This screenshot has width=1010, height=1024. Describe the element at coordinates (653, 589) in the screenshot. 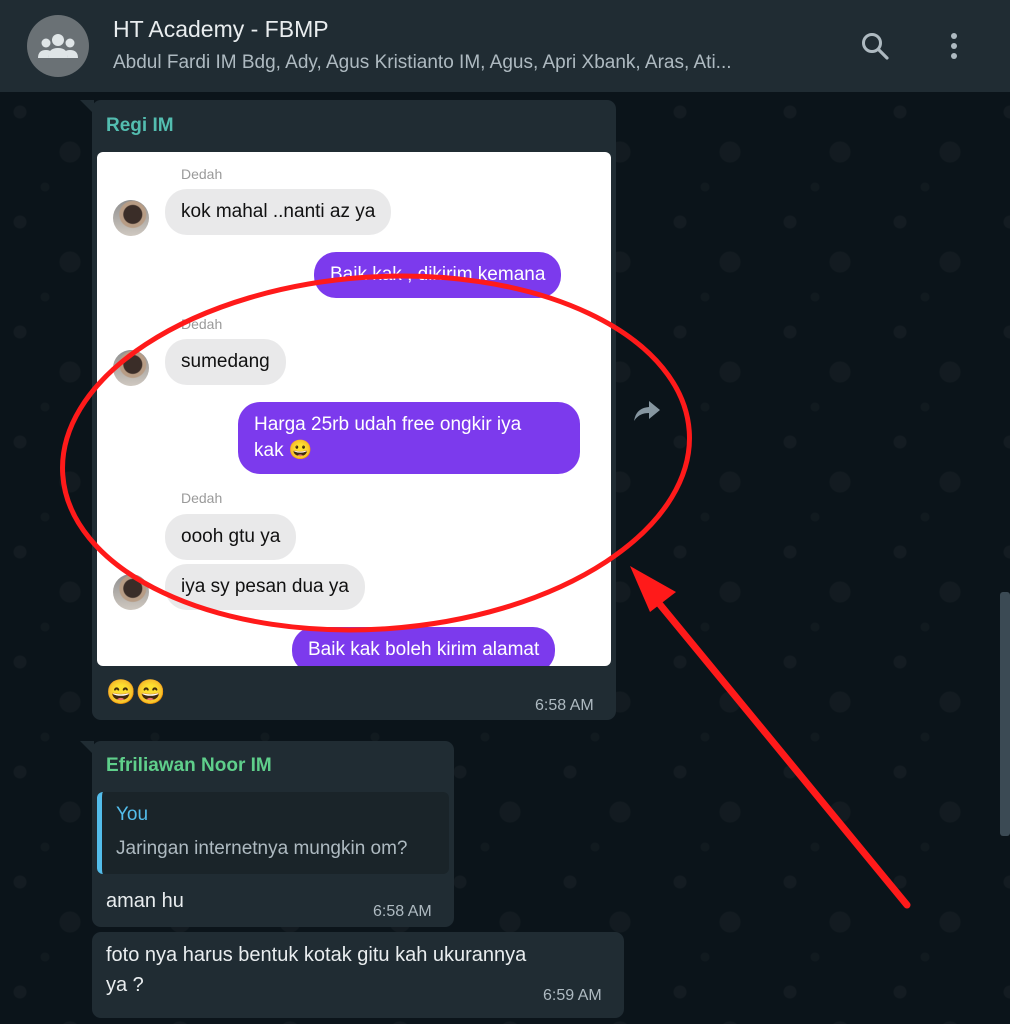

I see `annotation-arrow-head` at that location.